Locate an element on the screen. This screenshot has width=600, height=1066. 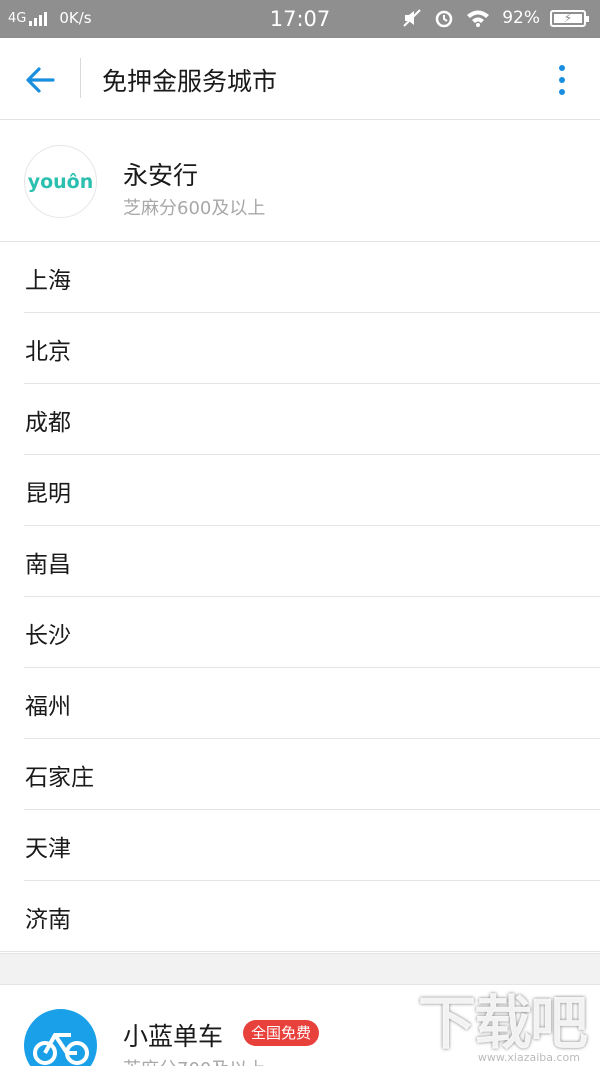
city-item: 北京 is located at coordinates (300, 348).